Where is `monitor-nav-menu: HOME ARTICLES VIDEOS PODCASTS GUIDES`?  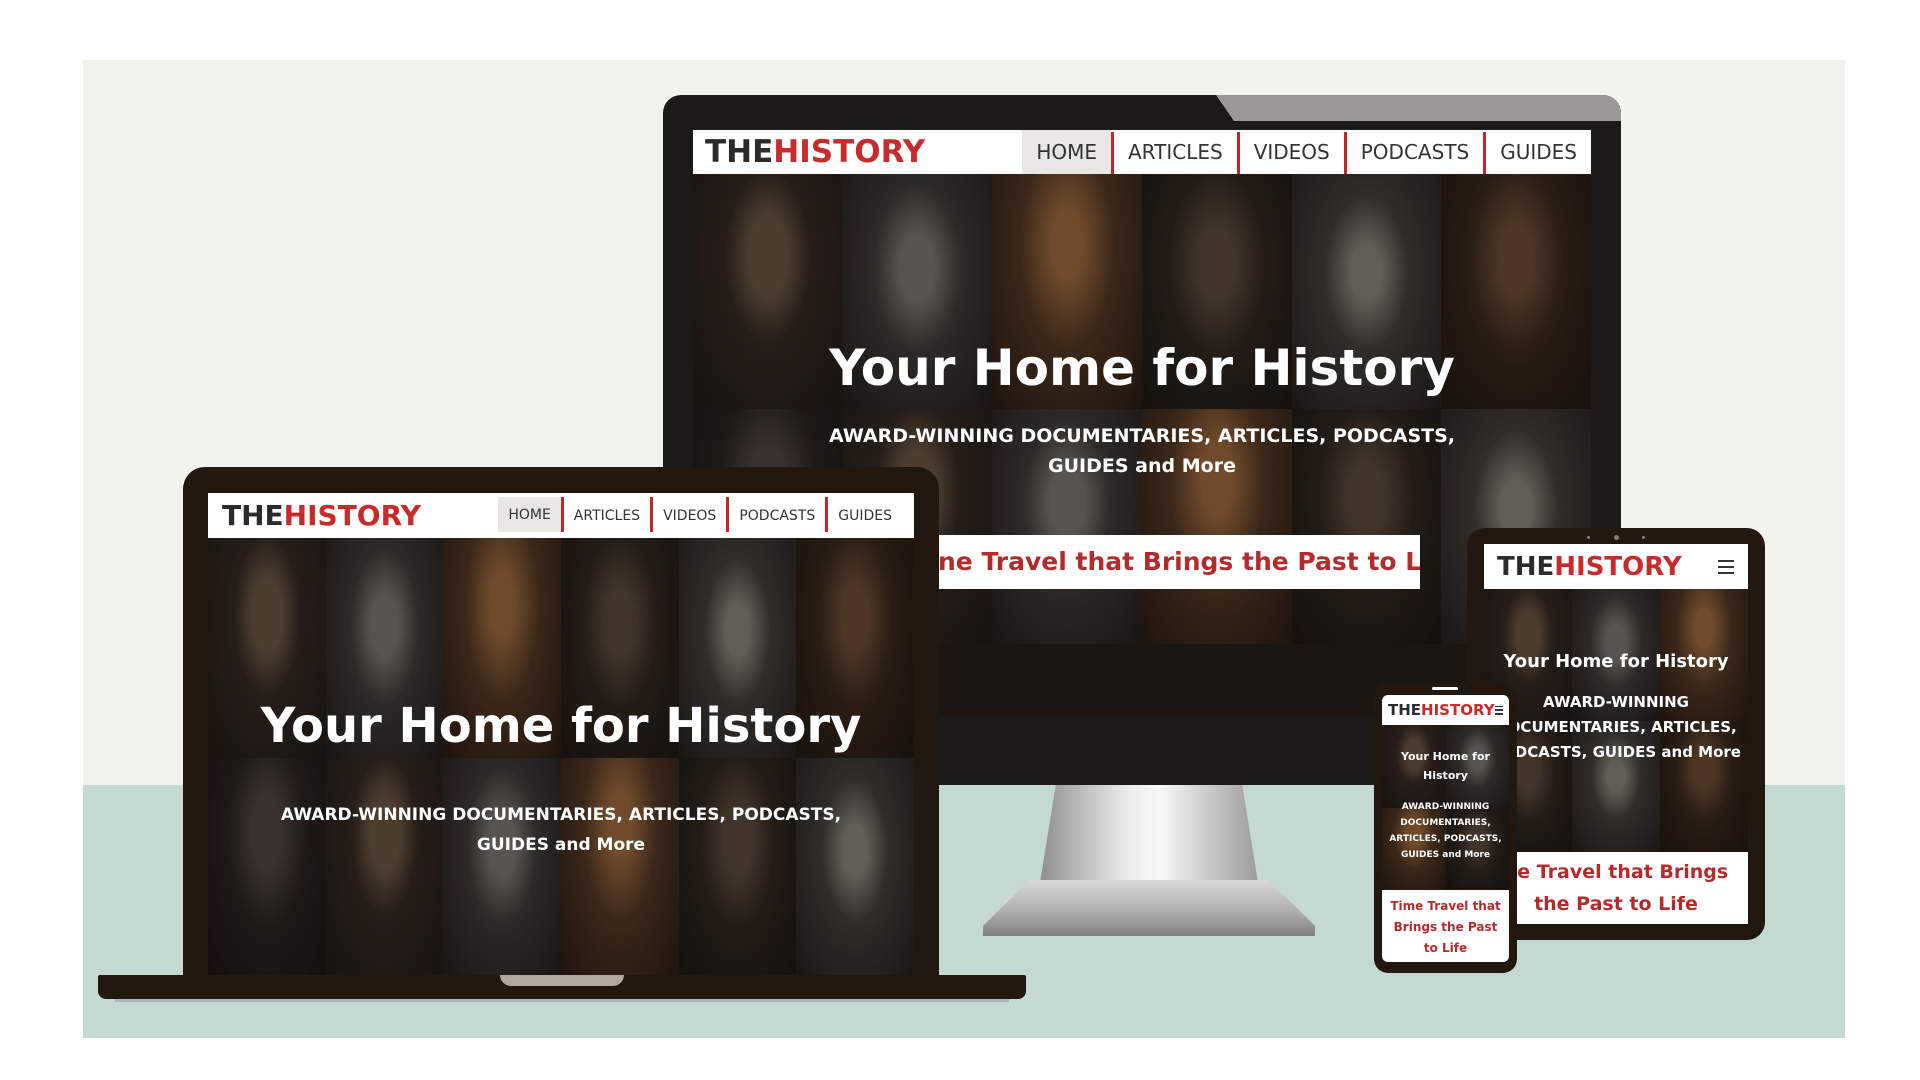 monitor-nav-menu: HOME ARTICLES VIDEOS PODCASTS GUIDES is located at coordinates (1306, 156).